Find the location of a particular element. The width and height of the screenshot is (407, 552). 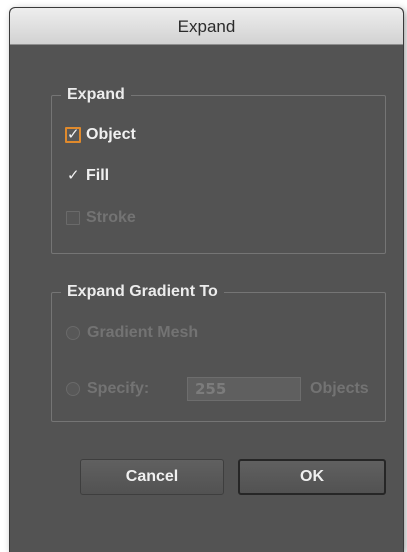

stroke-label: Stroke is located at coordinates (111, 218).